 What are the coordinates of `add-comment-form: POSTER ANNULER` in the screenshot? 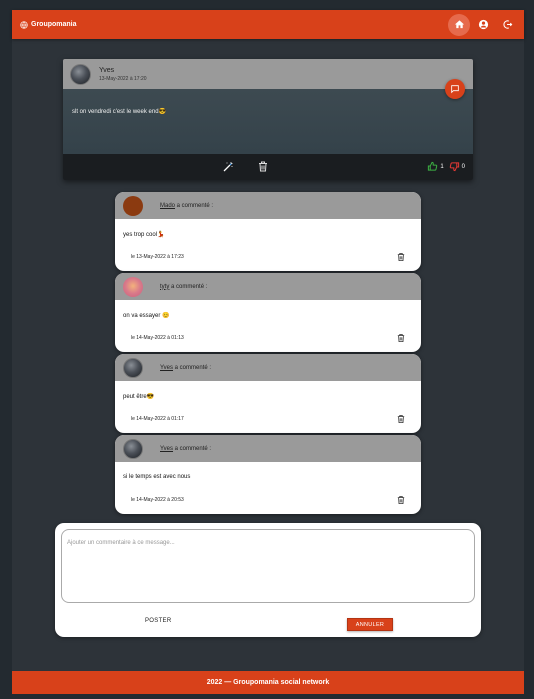 It's located at (268, 580).